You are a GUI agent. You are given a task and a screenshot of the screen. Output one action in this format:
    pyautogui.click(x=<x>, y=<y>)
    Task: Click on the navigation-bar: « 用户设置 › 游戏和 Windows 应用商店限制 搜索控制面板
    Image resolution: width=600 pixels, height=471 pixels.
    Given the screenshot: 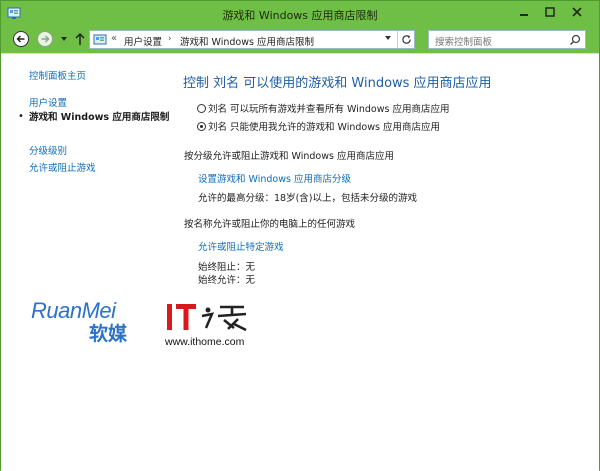 What is the action you would take?
    pyautogui.click(x=300, y=40)
    